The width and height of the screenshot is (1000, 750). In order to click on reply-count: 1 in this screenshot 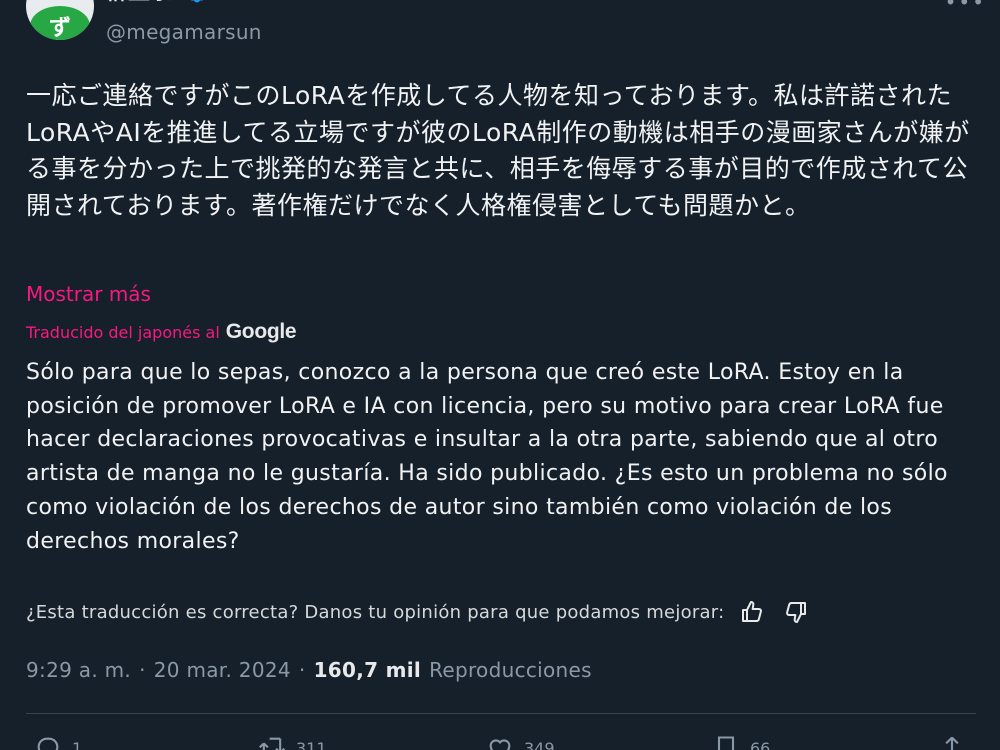, I will do `click(77, 744)`.